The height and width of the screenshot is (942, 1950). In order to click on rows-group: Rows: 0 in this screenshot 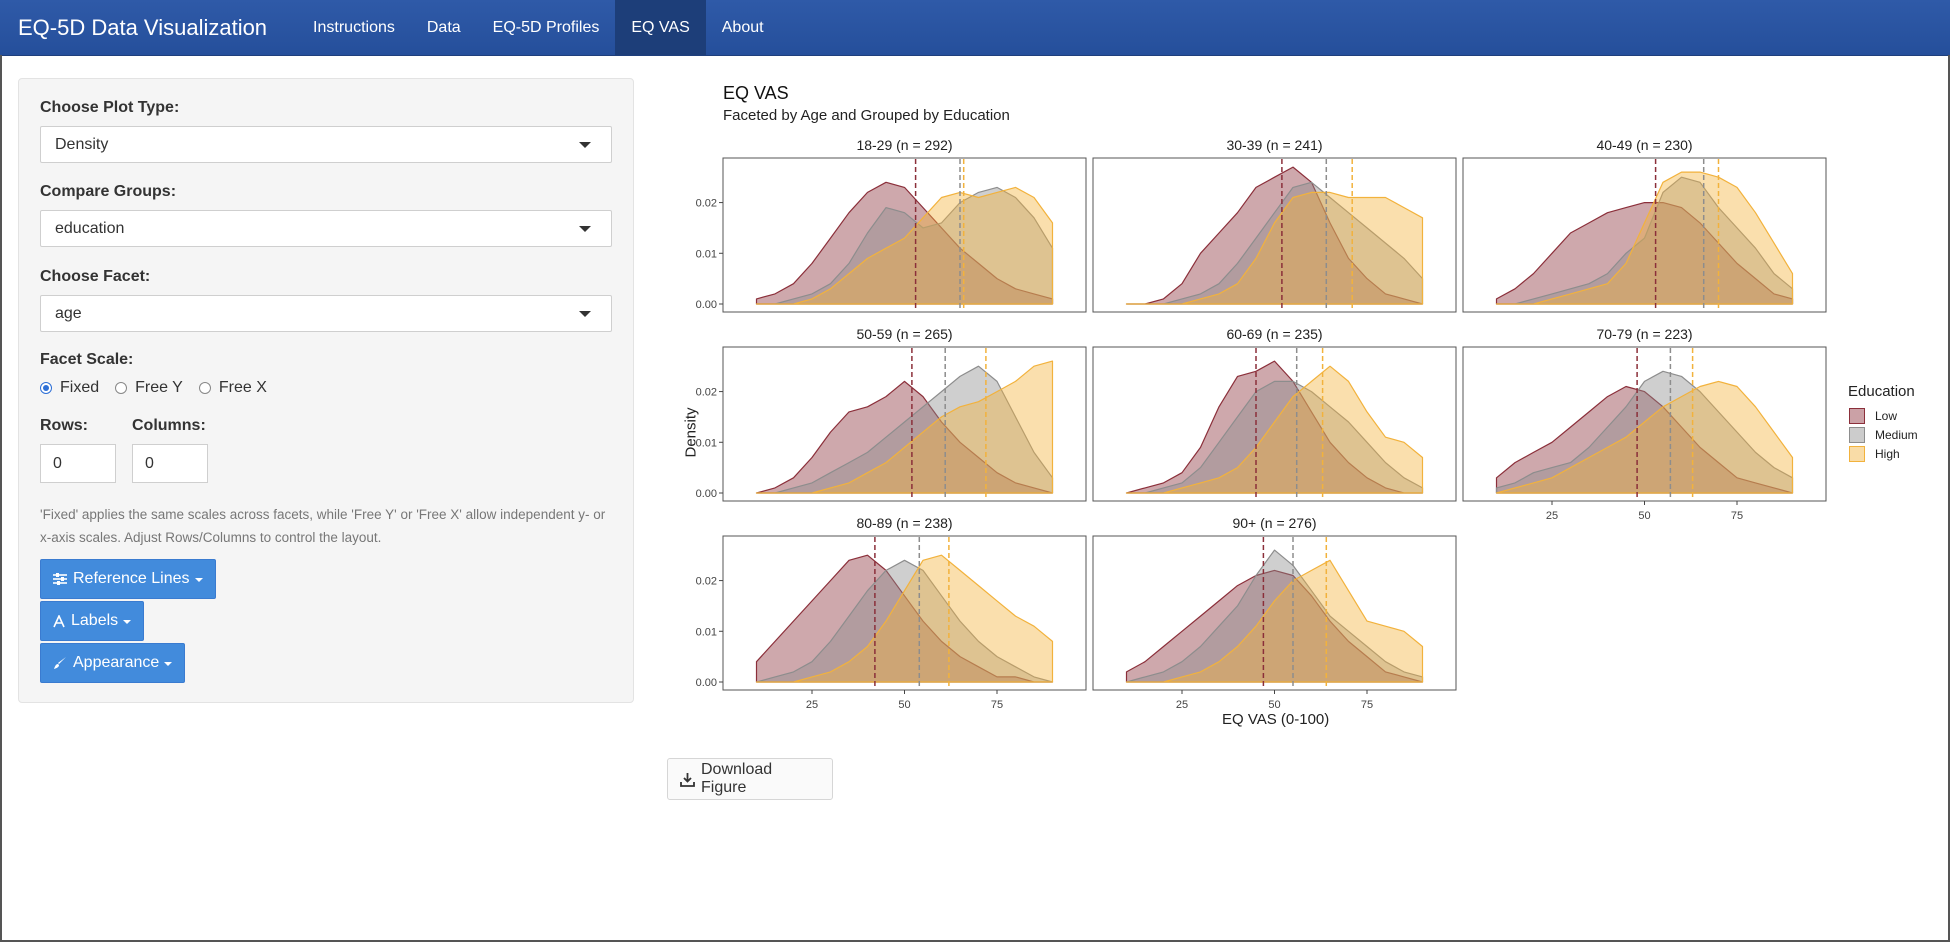, I will do `click(78, 450)`.